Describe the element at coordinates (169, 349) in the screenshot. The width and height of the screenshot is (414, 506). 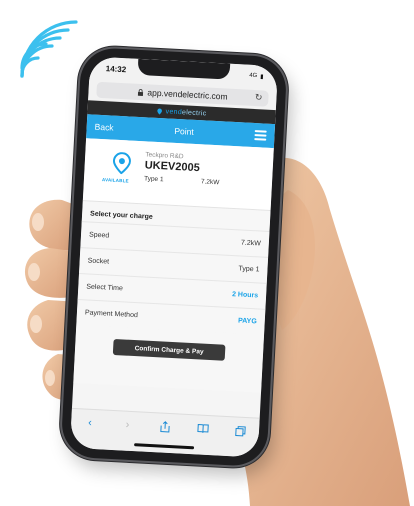
I see `confirm-charge-button: Confirm Charge & Pay` at that location.